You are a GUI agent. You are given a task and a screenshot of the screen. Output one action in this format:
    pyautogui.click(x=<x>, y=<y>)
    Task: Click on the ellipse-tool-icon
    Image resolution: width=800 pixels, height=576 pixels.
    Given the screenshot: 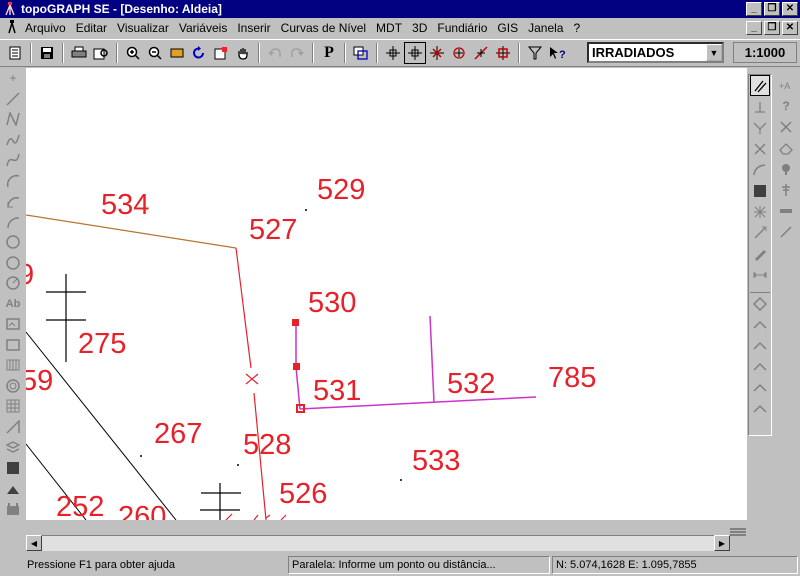 What is the action you would take?
    pyautogui.click(x=13, y=263)
    